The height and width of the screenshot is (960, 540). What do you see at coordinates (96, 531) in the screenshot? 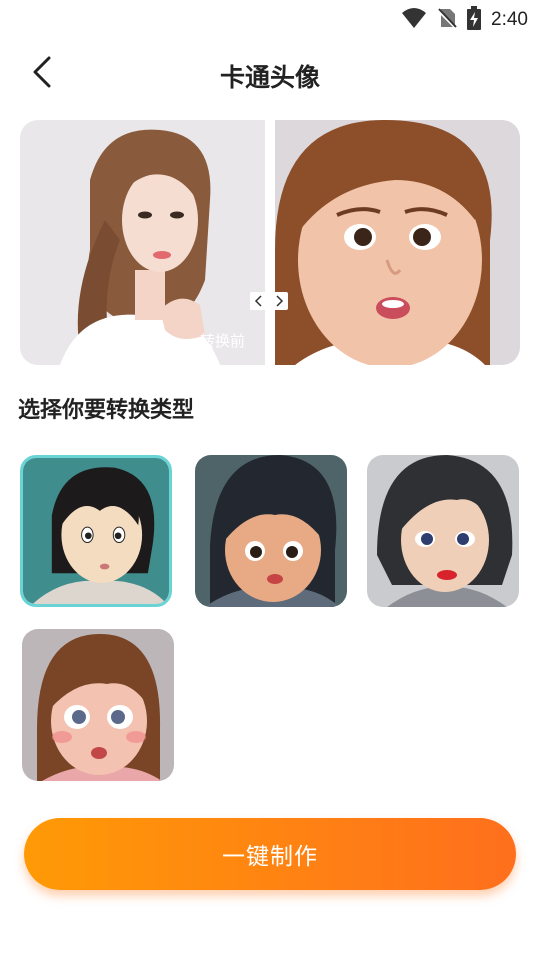
I see `style-option-anime` at bounding box center [96, 531].